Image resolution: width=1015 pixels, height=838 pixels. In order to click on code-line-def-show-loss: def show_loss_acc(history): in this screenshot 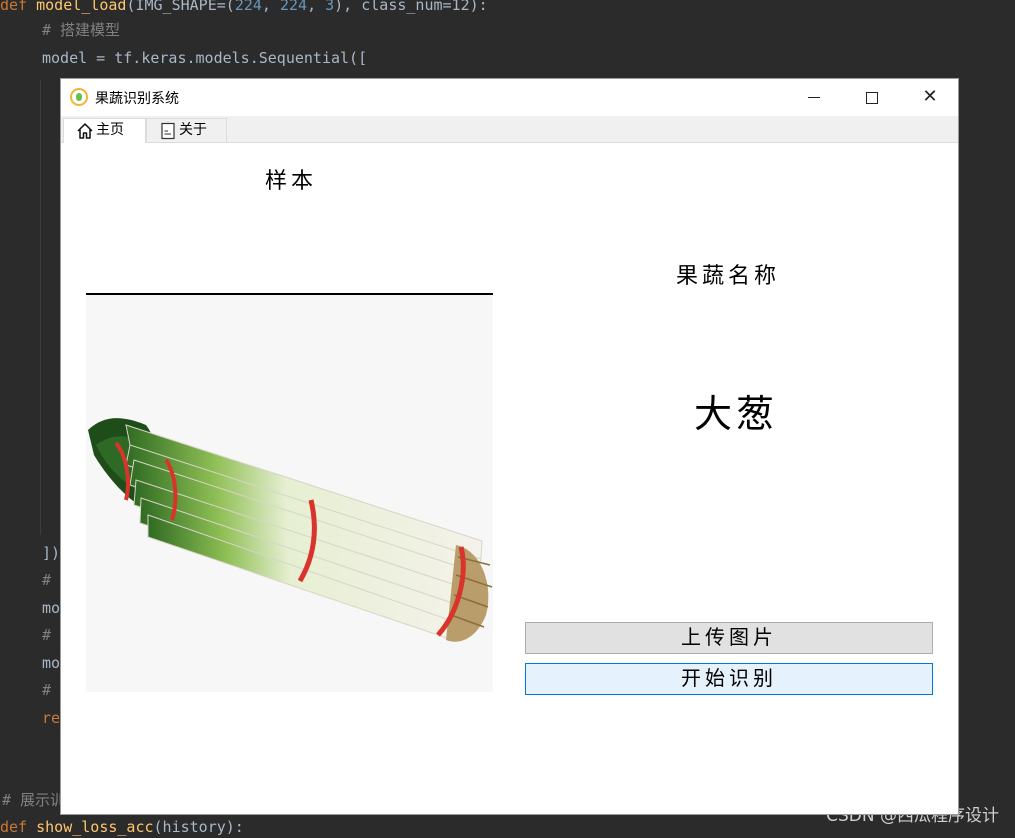, I will do `click(122, 827)`.